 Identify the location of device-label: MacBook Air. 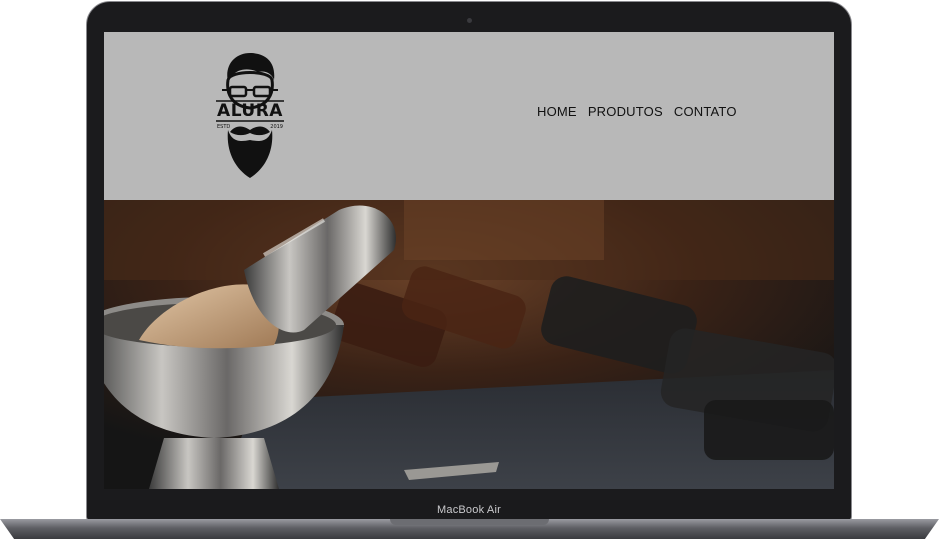
(469, 510).